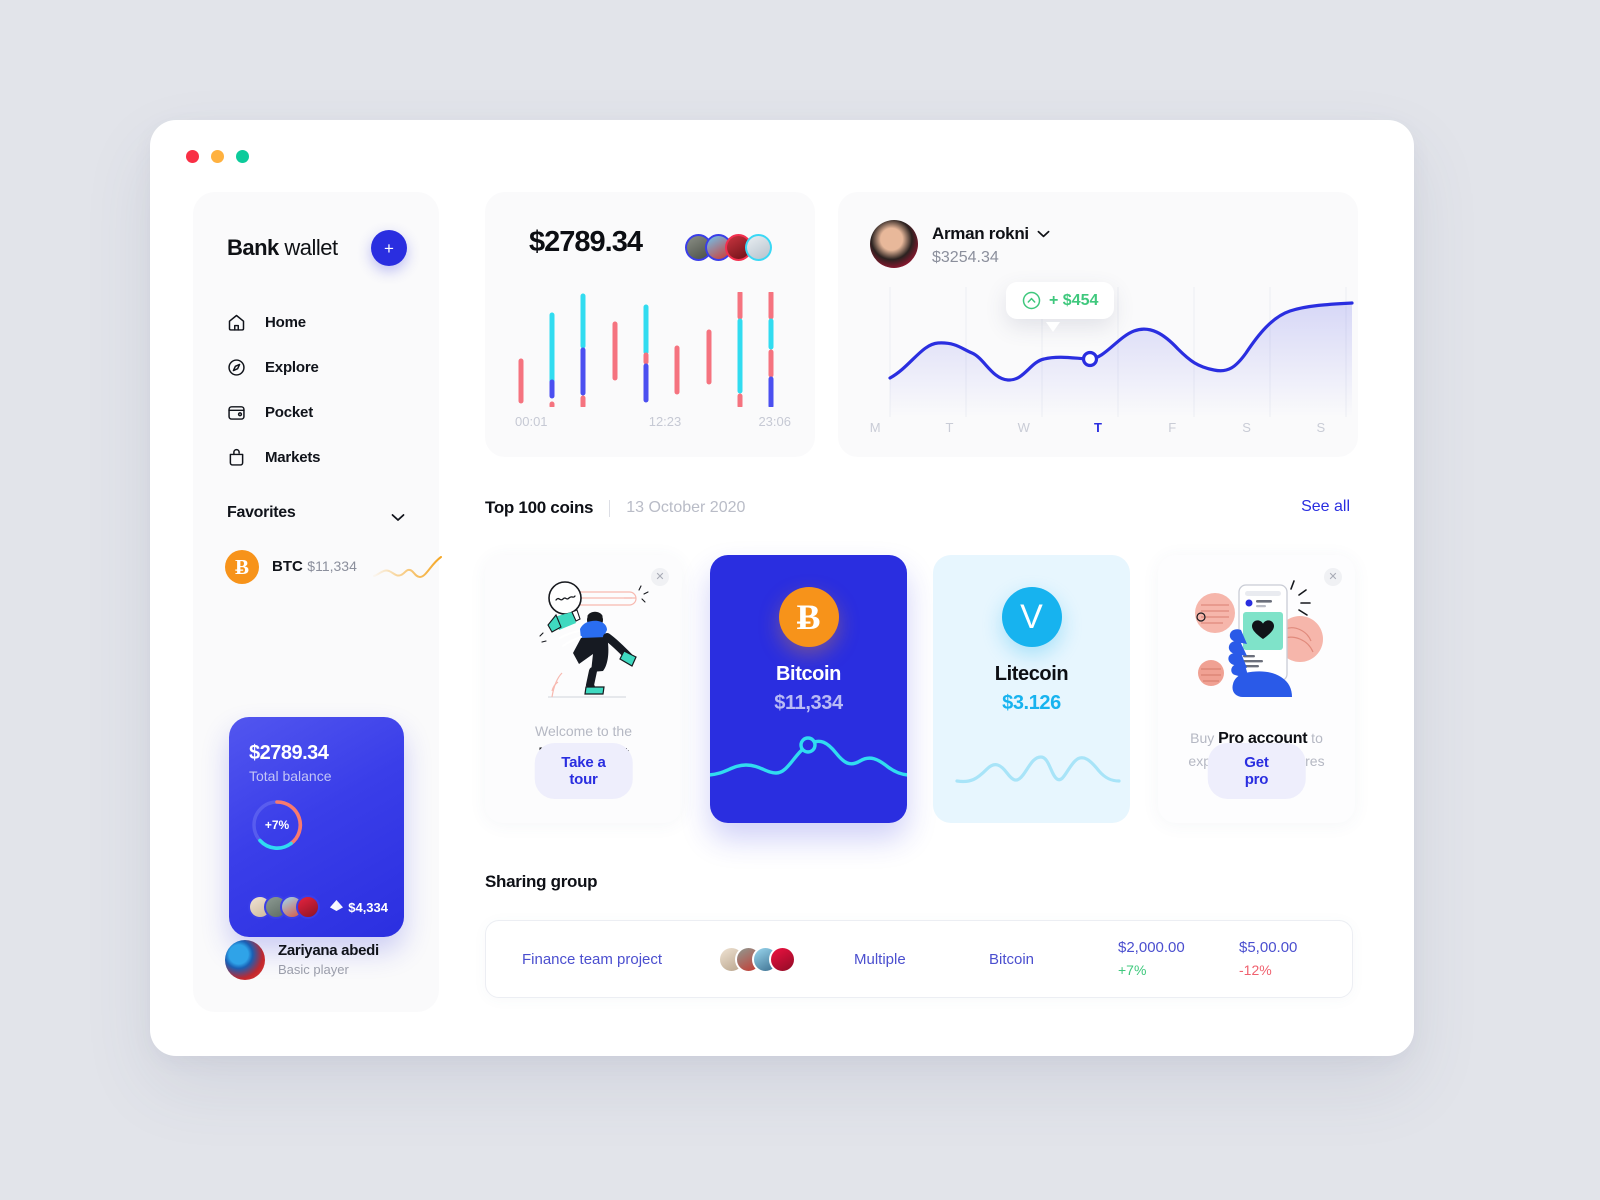 The width and height of the screenshot is (1600, 1200). Describe the element at coordinates (728, 247) in the screenshot. I see `candlestick-avatar-stack` at that location.